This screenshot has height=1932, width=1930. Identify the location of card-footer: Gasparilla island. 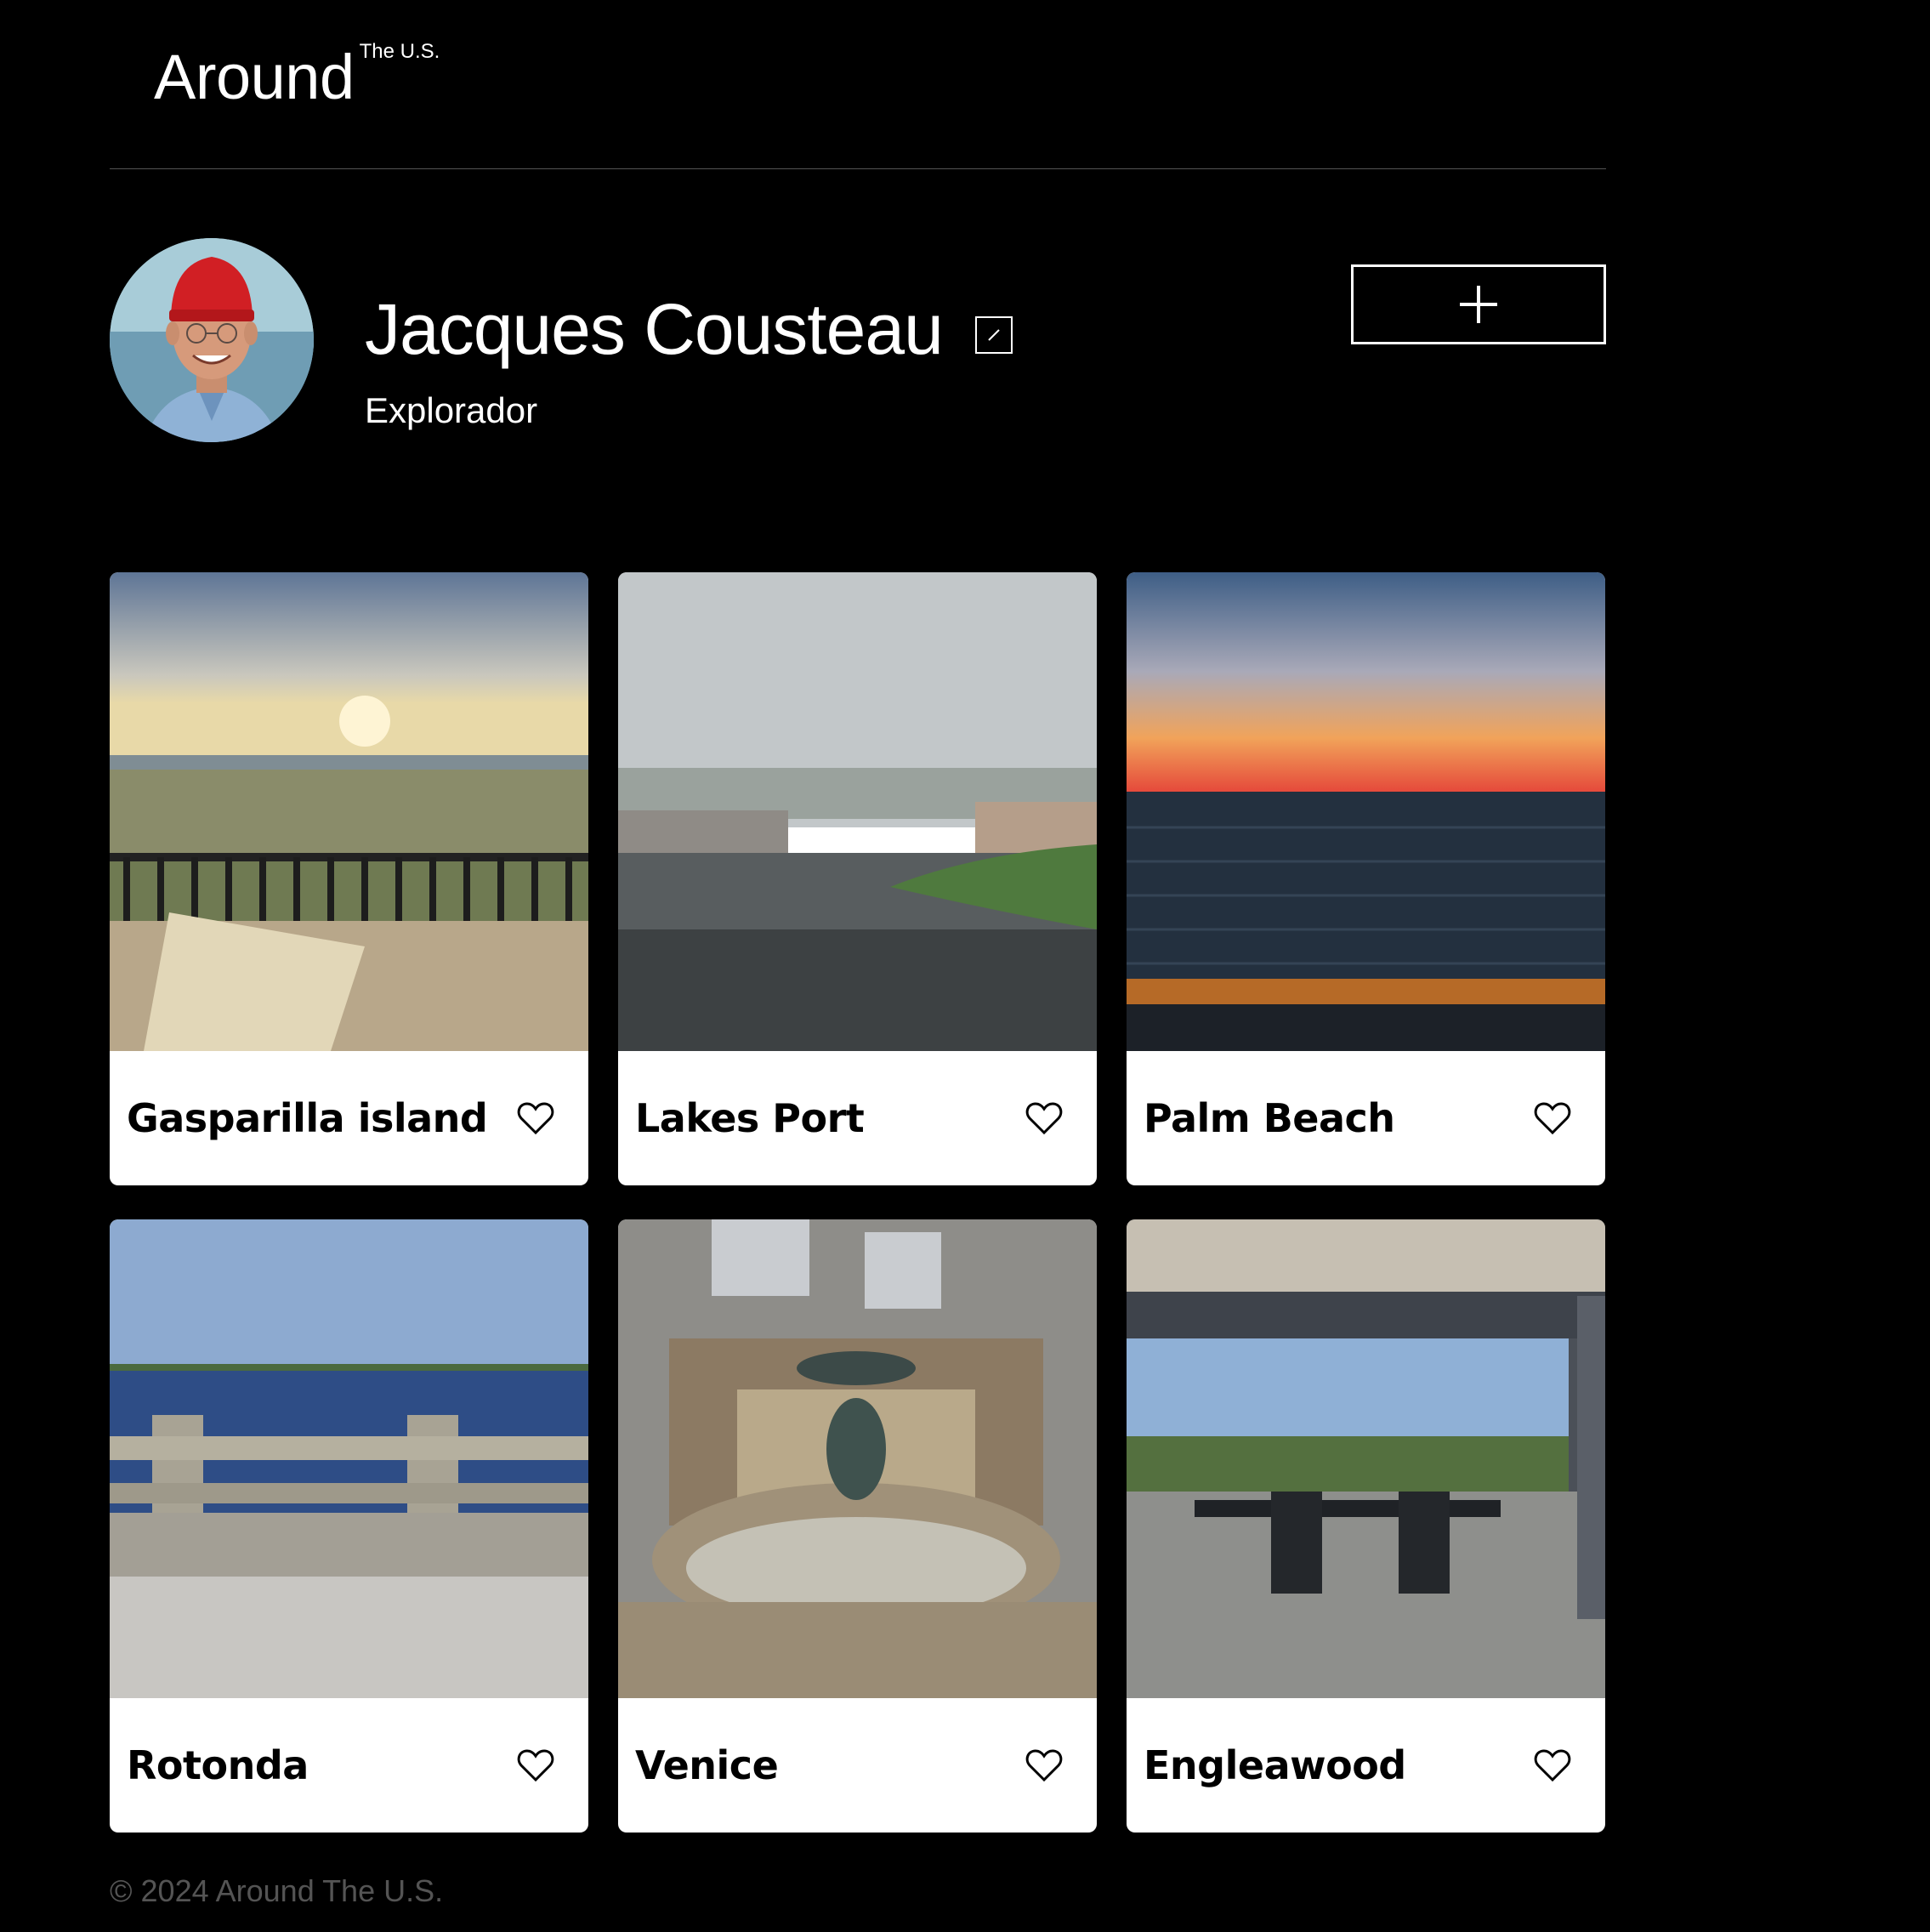
(349, 1118).